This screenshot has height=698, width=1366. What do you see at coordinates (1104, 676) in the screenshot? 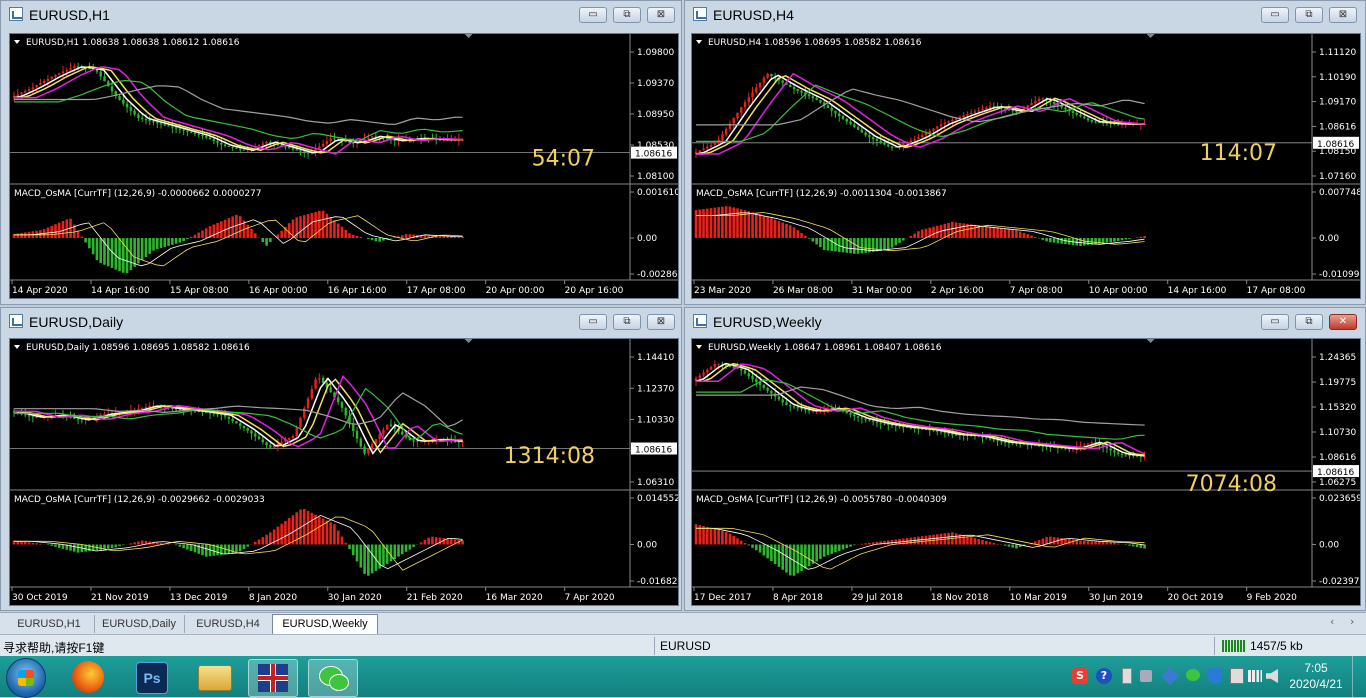
I see `help-icon: ?` at bounding box center [1104, 676].